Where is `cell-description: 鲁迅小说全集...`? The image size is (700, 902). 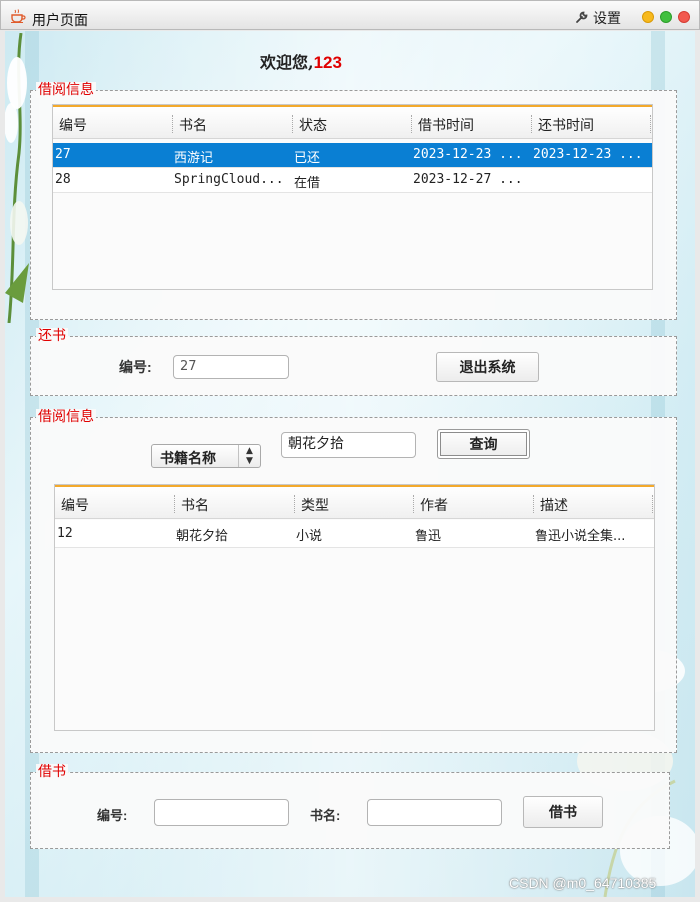
cell-description: 鲁迅小说全集... is located at coordinates (580, 536).